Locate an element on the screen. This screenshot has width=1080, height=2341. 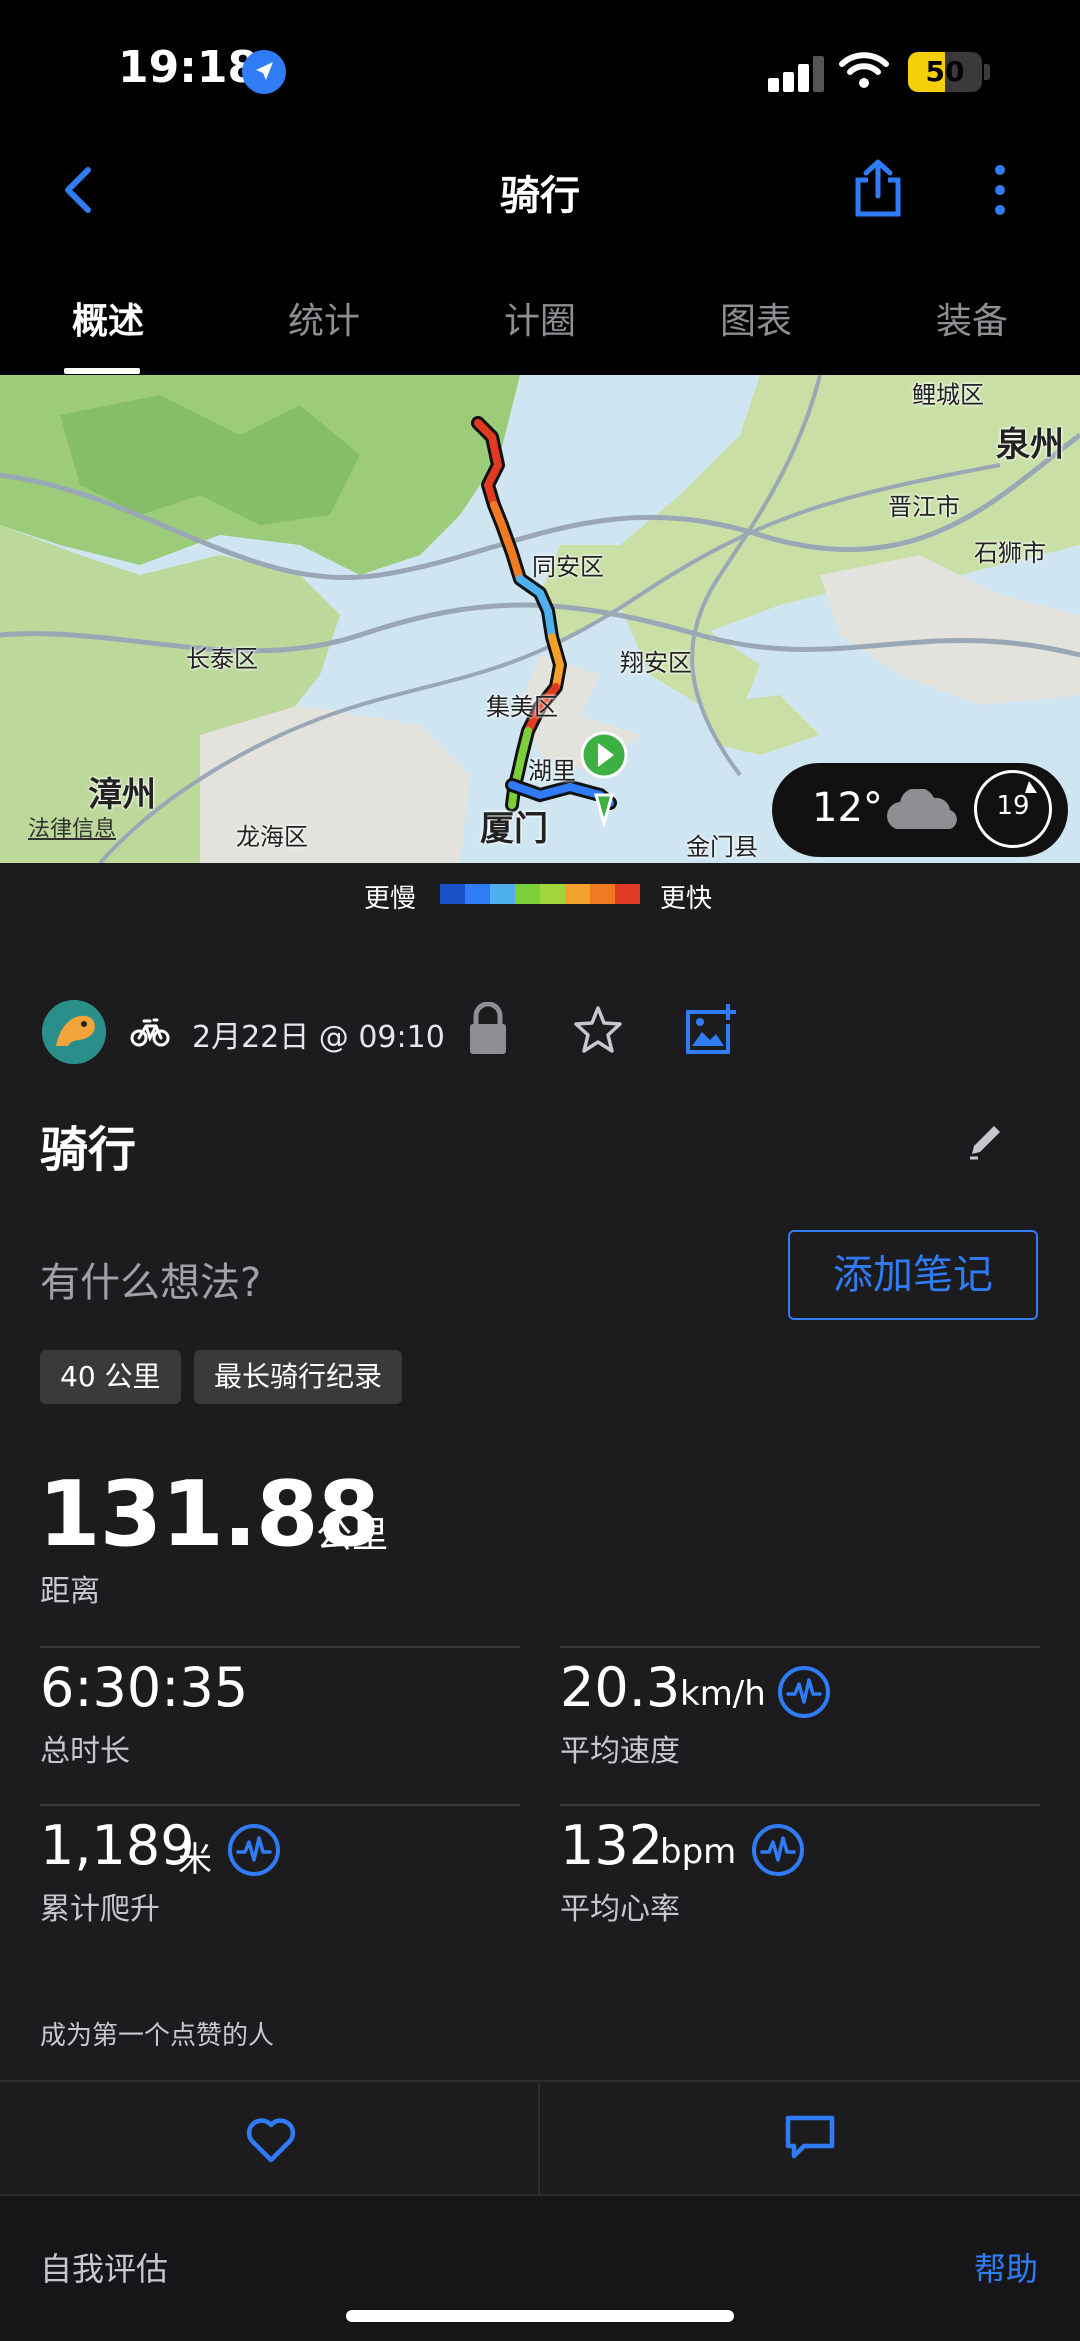
weather-widget: 12° 19 is located at coordinates (920, 810).